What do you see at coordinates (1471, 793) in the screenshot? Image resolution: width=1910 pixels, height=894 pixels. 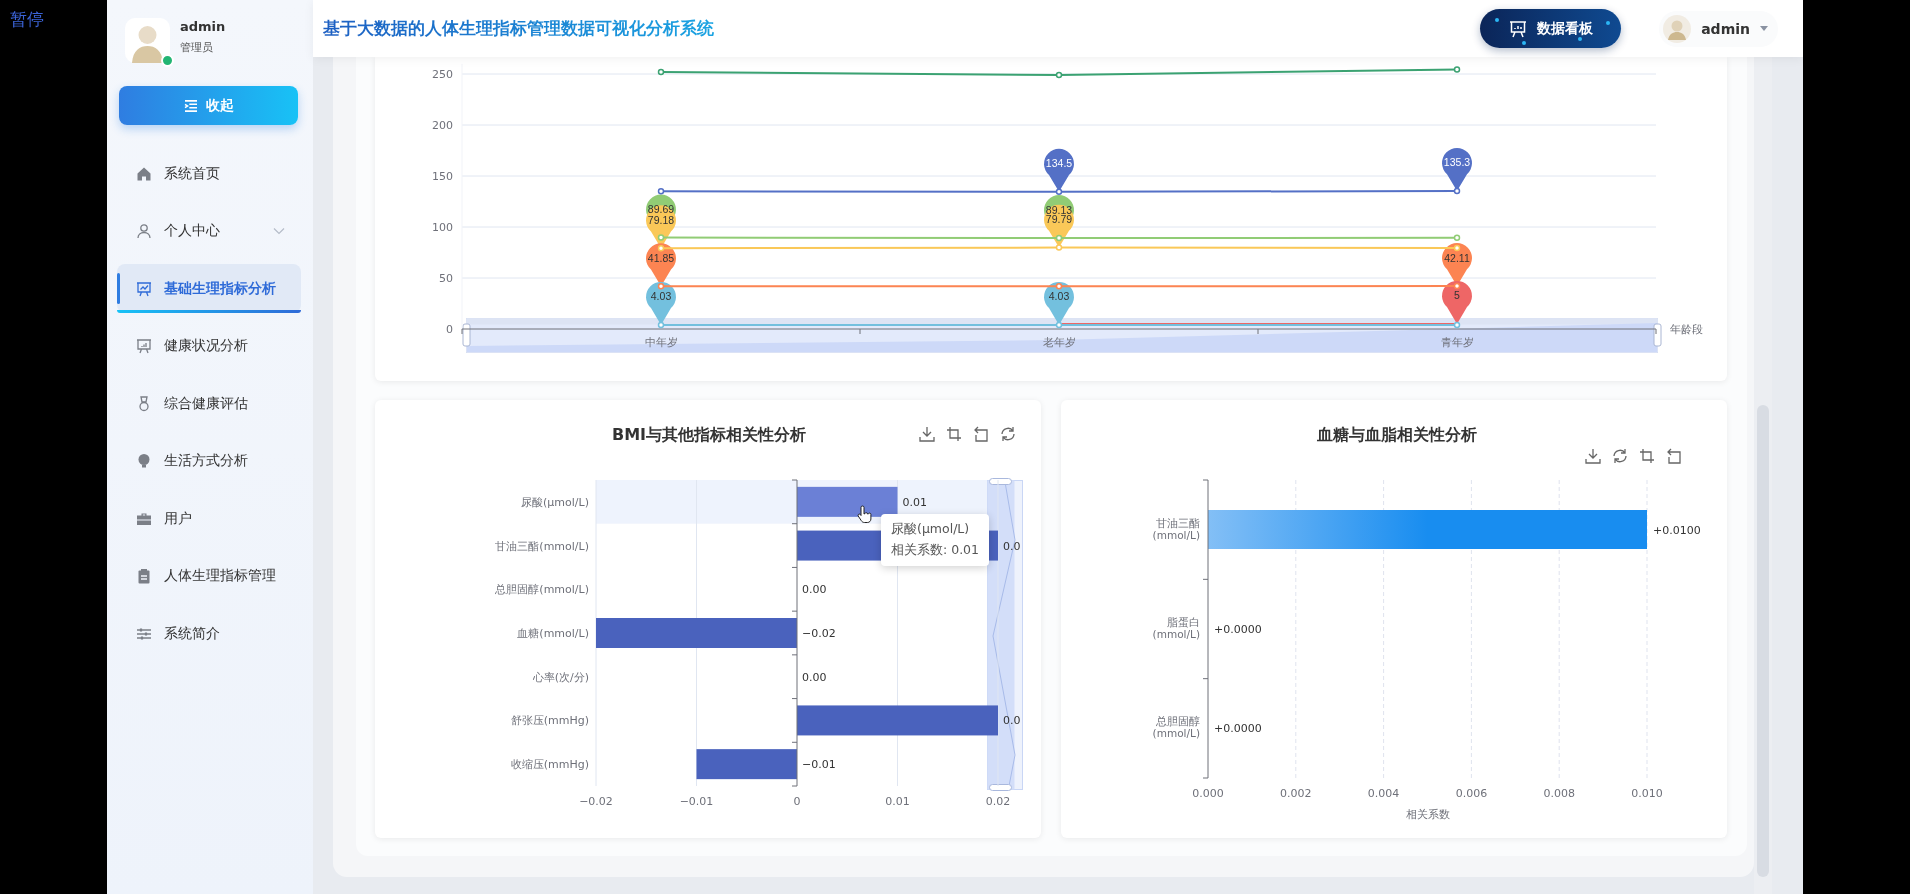 I see `axis-label: 0.006` at bounding box center [1471, 793].